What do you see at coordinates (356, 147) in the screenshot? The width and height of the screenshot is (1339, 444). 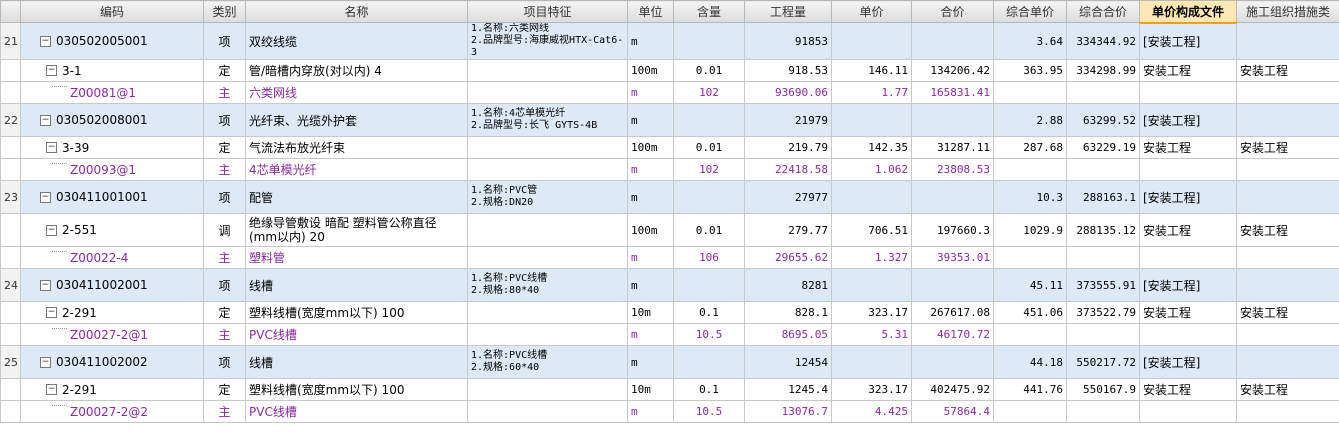 I see `name-cell: 气流法布放光纤束` at bounding box center [356, 147].